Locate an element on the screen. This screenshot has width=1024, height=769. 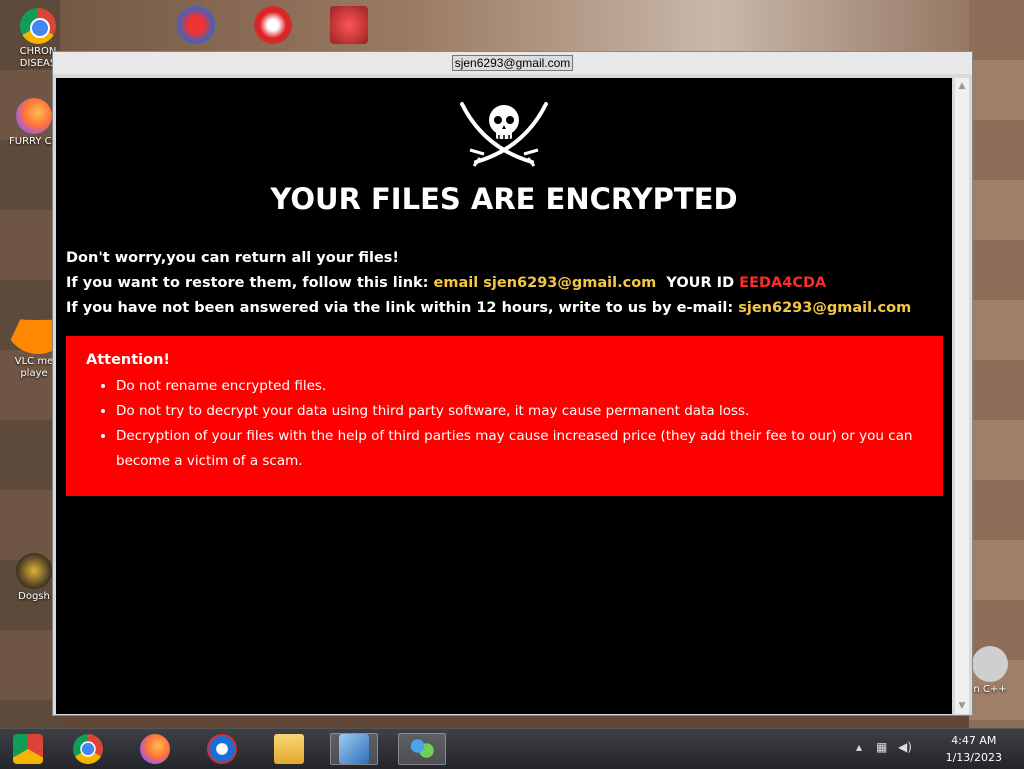
taskbar-setup is located at coordinates (354, 749).